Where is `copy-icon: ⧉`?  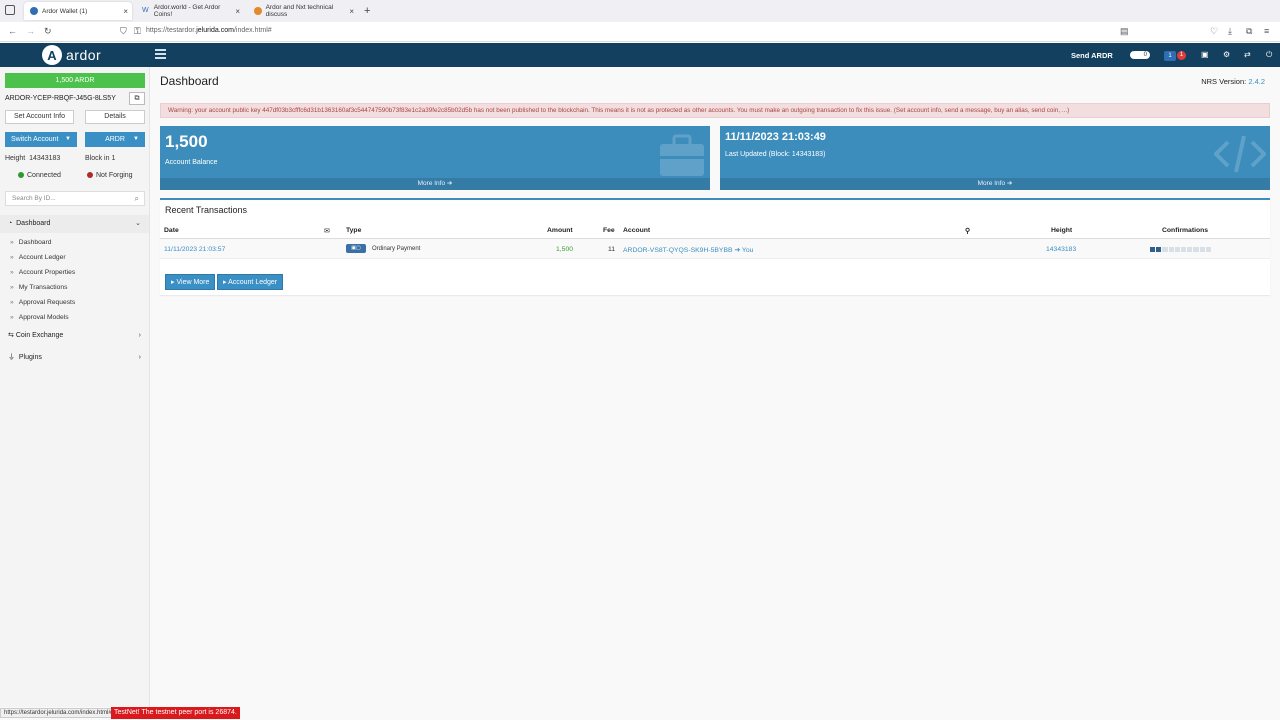 copy-icon: ⧉ is located at coordinates (137, 98).